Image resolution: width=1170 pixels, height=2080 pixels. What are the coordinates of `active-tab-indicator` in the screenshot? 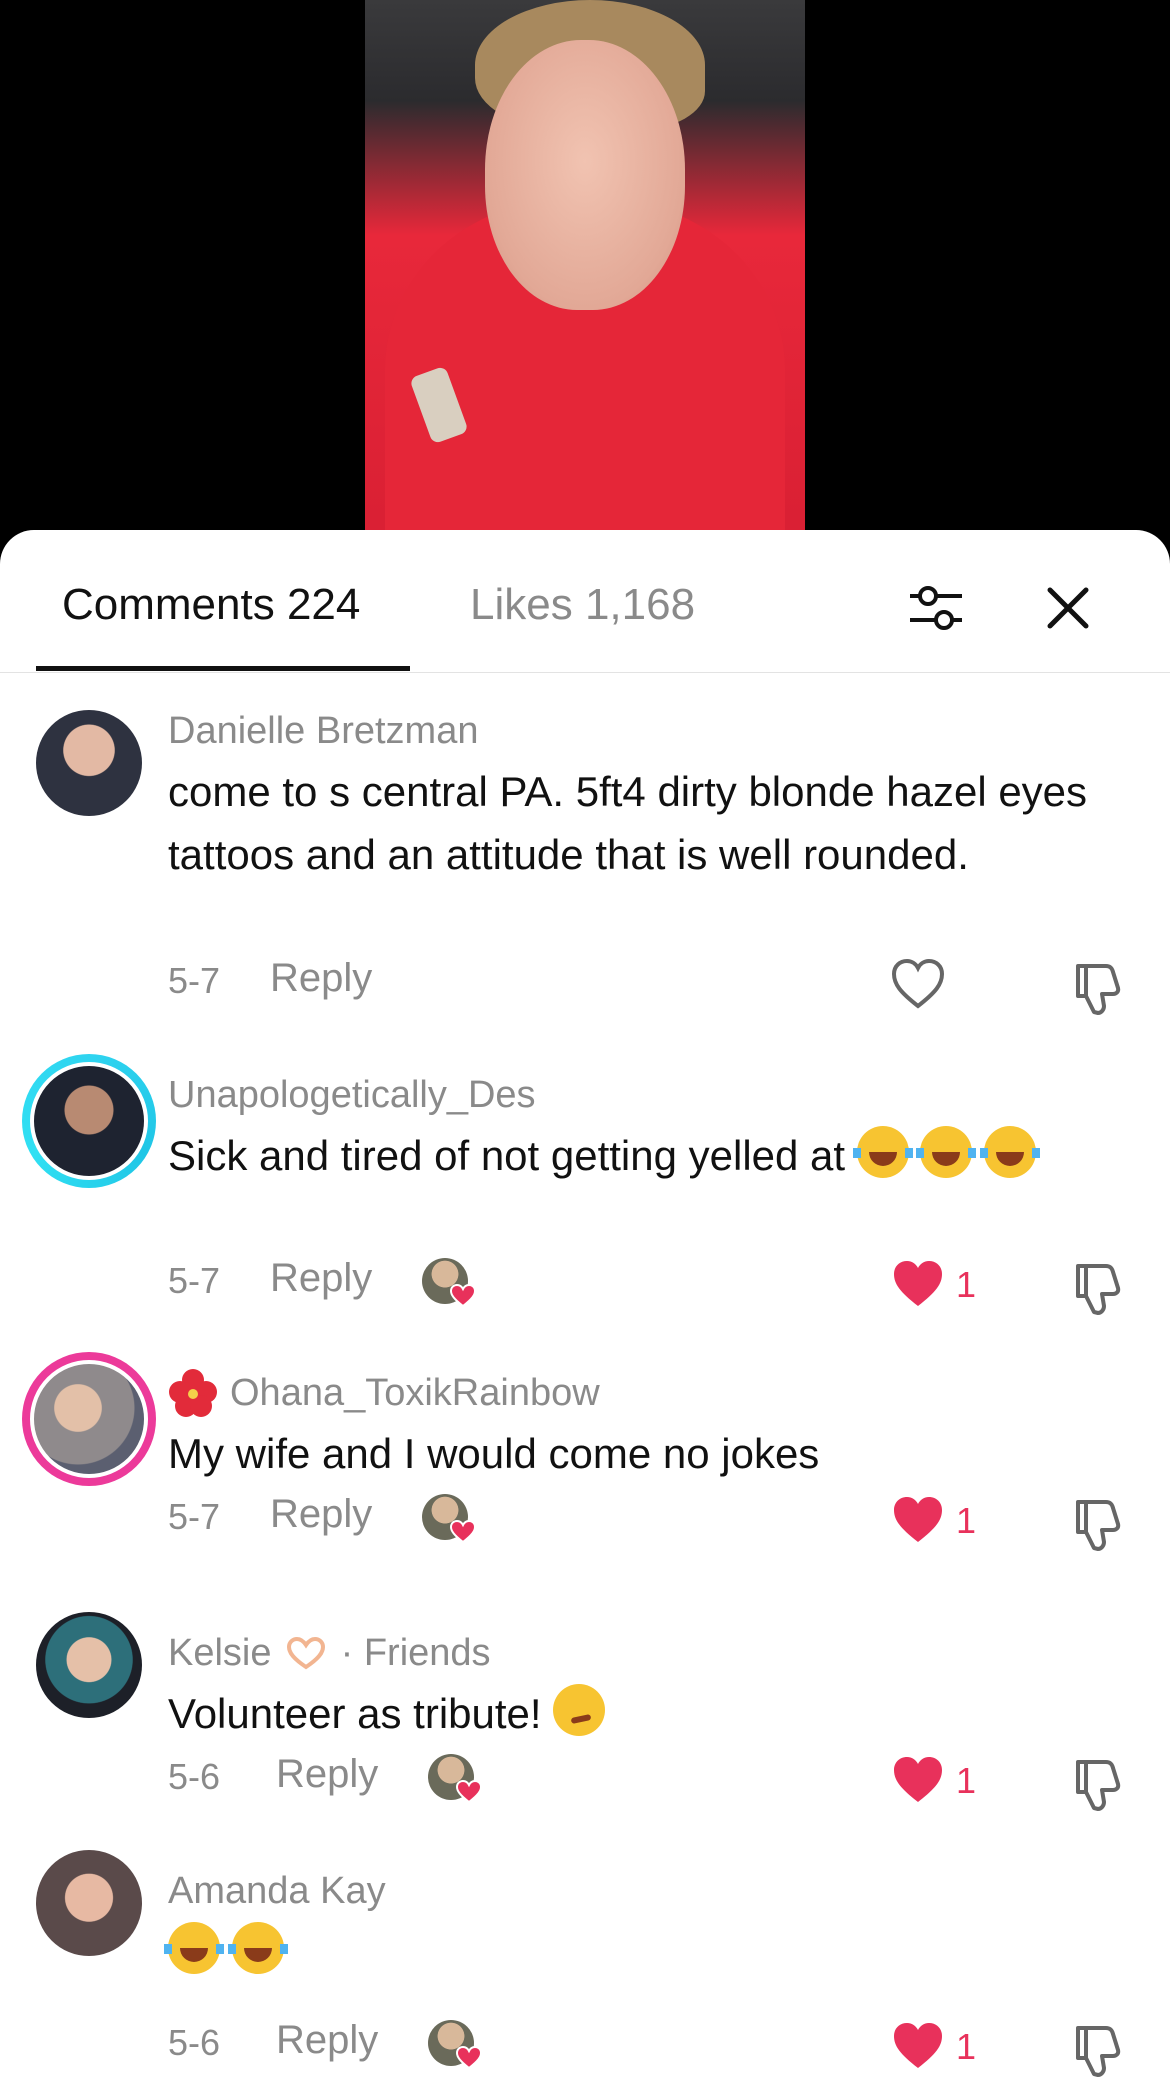 It's located at (223, 668).